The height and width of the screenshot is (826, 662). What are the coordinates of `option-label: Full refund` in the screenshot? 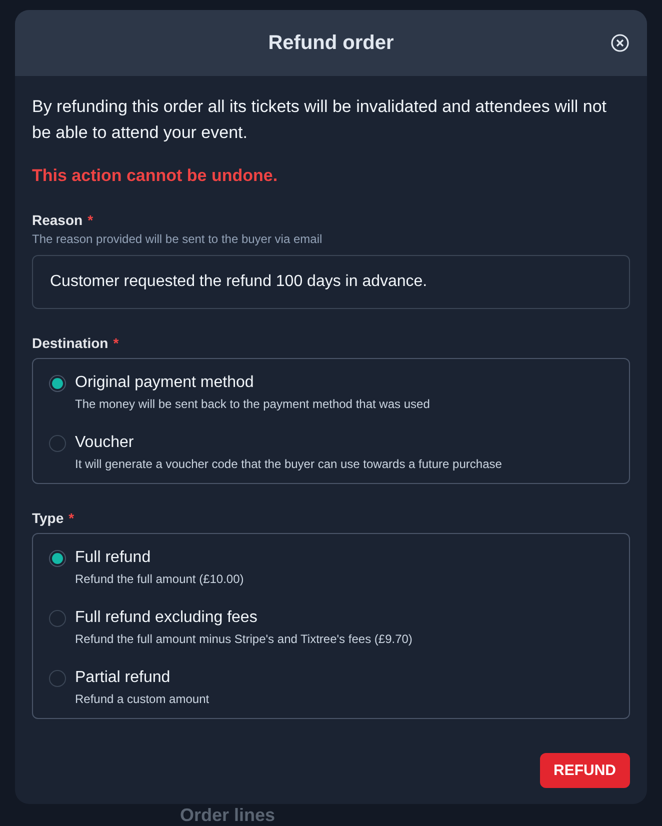 It's located at (159, 558).